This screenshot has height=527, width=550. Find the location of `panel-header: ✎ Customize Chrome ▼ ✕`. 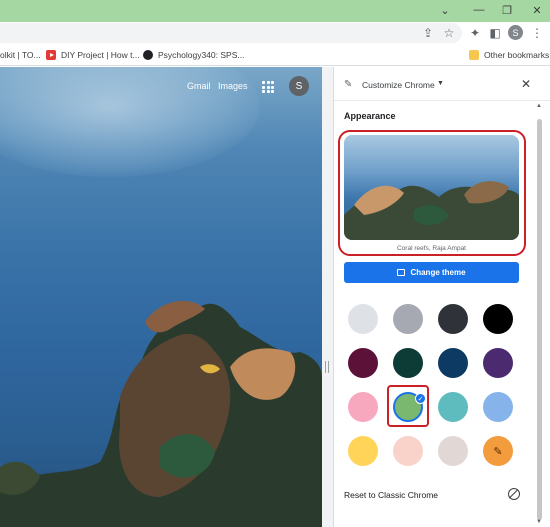

panel-header: ✎ Customize Chrome ▼ ✕ is located at coordinates (442, 84).